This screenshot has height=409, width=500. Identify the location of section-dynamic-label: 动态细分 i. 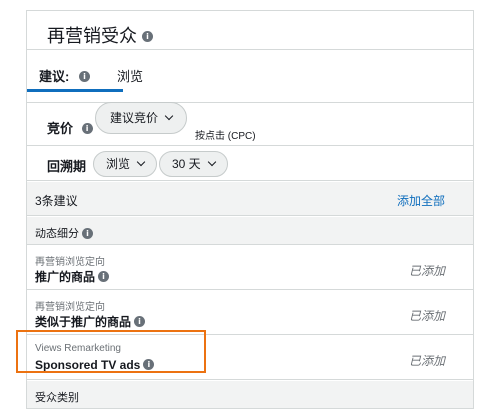
(64, 233).